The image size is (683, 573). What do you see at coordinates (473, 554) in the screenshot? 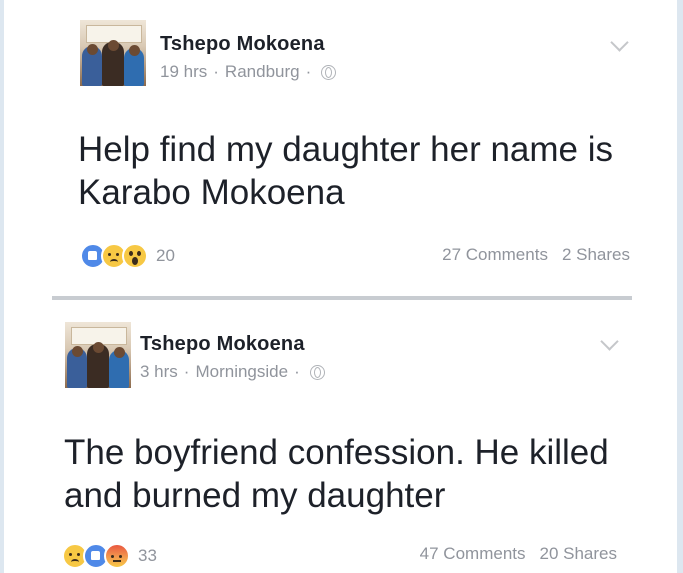
I see `comments-link: 47 Comments` at bounding box center [473, 554].